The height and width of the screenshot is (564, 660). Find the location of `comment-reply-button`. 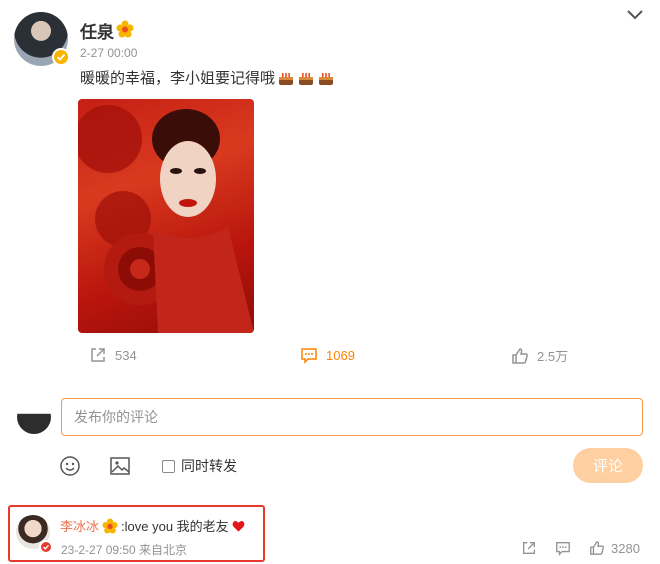

comment-reply-button is located at coordinates (563, 548).